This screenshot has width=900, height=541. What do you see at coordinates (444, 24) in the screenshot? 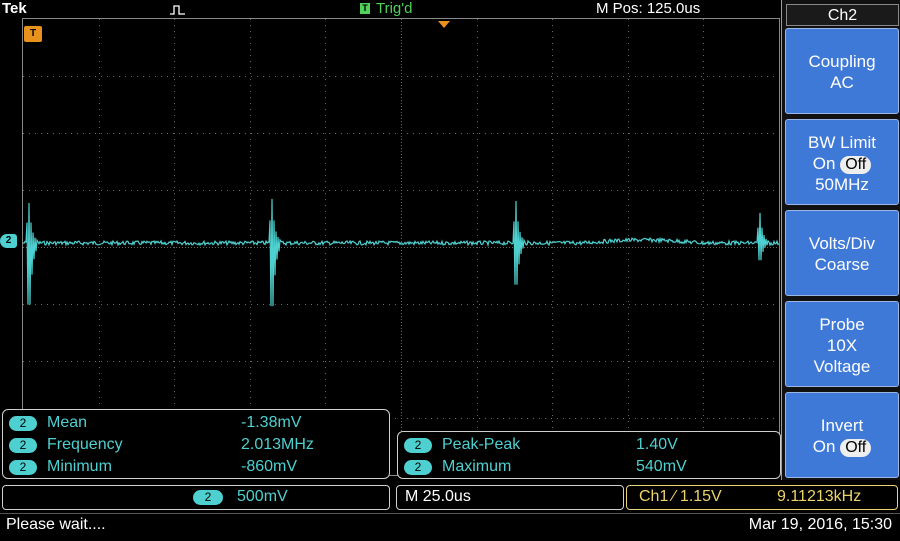
I see `trigger-position-marker` at bounding box center [444, 24].